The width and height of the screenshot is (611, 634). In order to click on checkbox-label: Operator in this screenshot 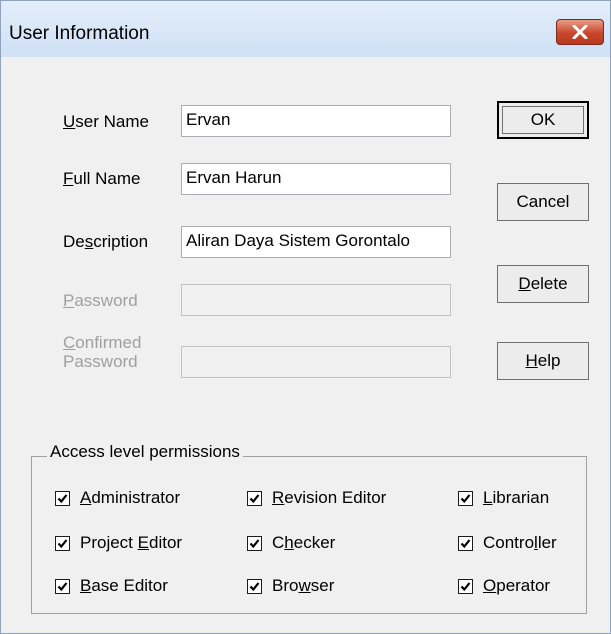, I will do `click(517, 585)`.